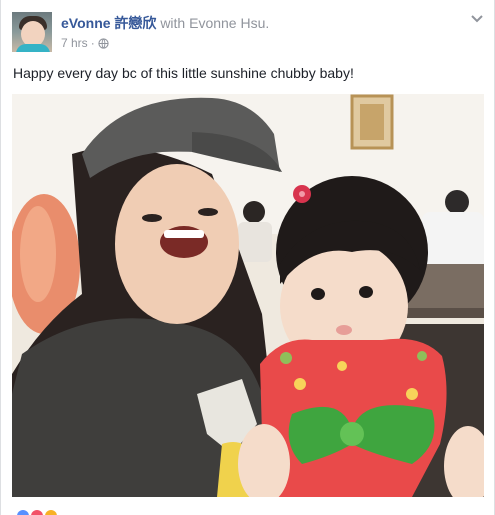  I want to click on chevron-down-icon, so click(477, 19).